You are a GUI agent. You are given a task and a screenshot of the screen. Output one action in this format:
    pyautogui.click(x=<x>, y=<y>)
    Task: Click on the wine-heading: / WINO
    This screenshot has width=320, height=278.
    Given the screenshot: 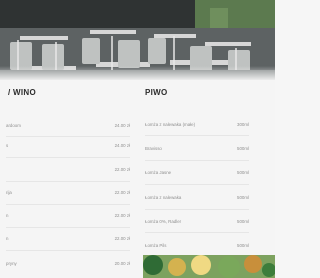 What is the action you would take?
    pyautogui.click(x=22, y=92)
    